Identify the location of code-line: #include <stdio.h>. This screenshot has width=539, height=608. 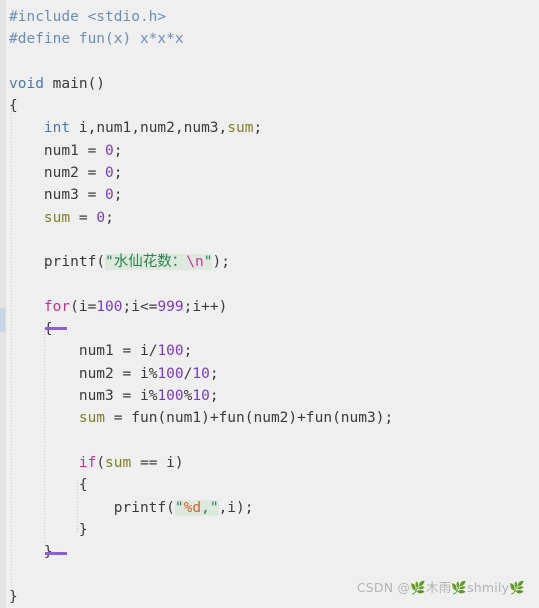
(269, 17).